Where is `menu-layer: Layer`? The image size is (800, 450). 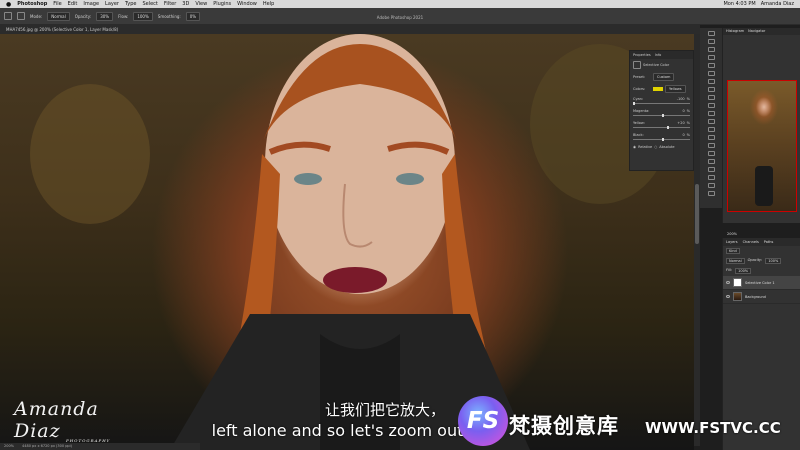
menu-layer: Layer is located at coordinates (112, 4).